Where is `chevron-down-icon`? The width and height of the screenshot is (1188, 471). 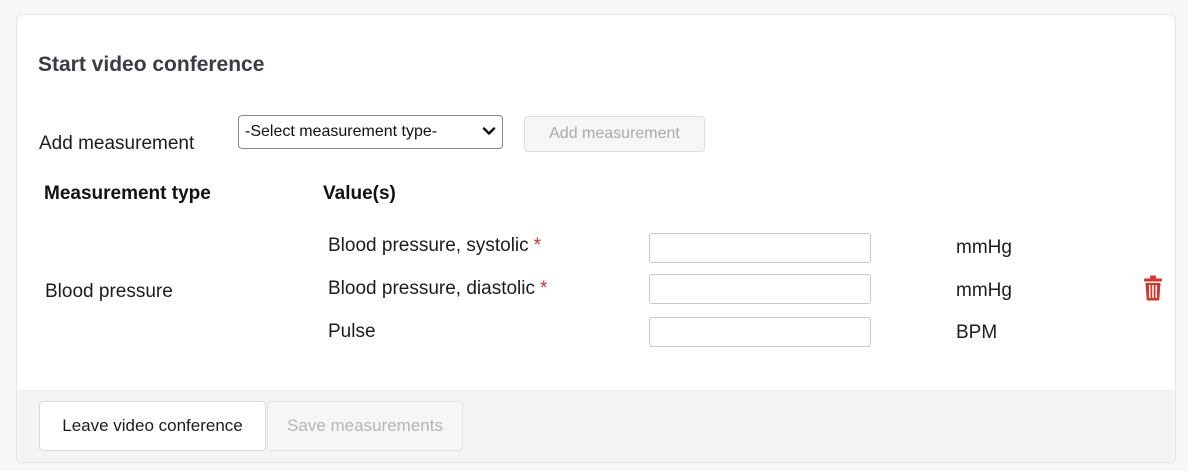 chevron-down-icon is located at coordinates (489, 131).